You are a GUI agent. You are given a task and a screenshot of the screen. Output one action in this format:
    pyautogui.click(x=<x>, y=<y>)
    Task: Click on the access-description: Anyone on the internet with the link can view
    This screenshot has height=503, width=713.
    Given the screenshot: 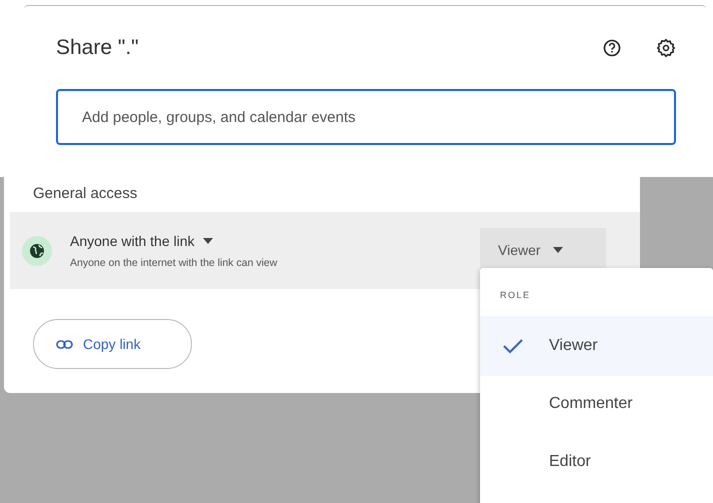 What is the action you would take?
    pyautogui.click(x=174, y=262)
    